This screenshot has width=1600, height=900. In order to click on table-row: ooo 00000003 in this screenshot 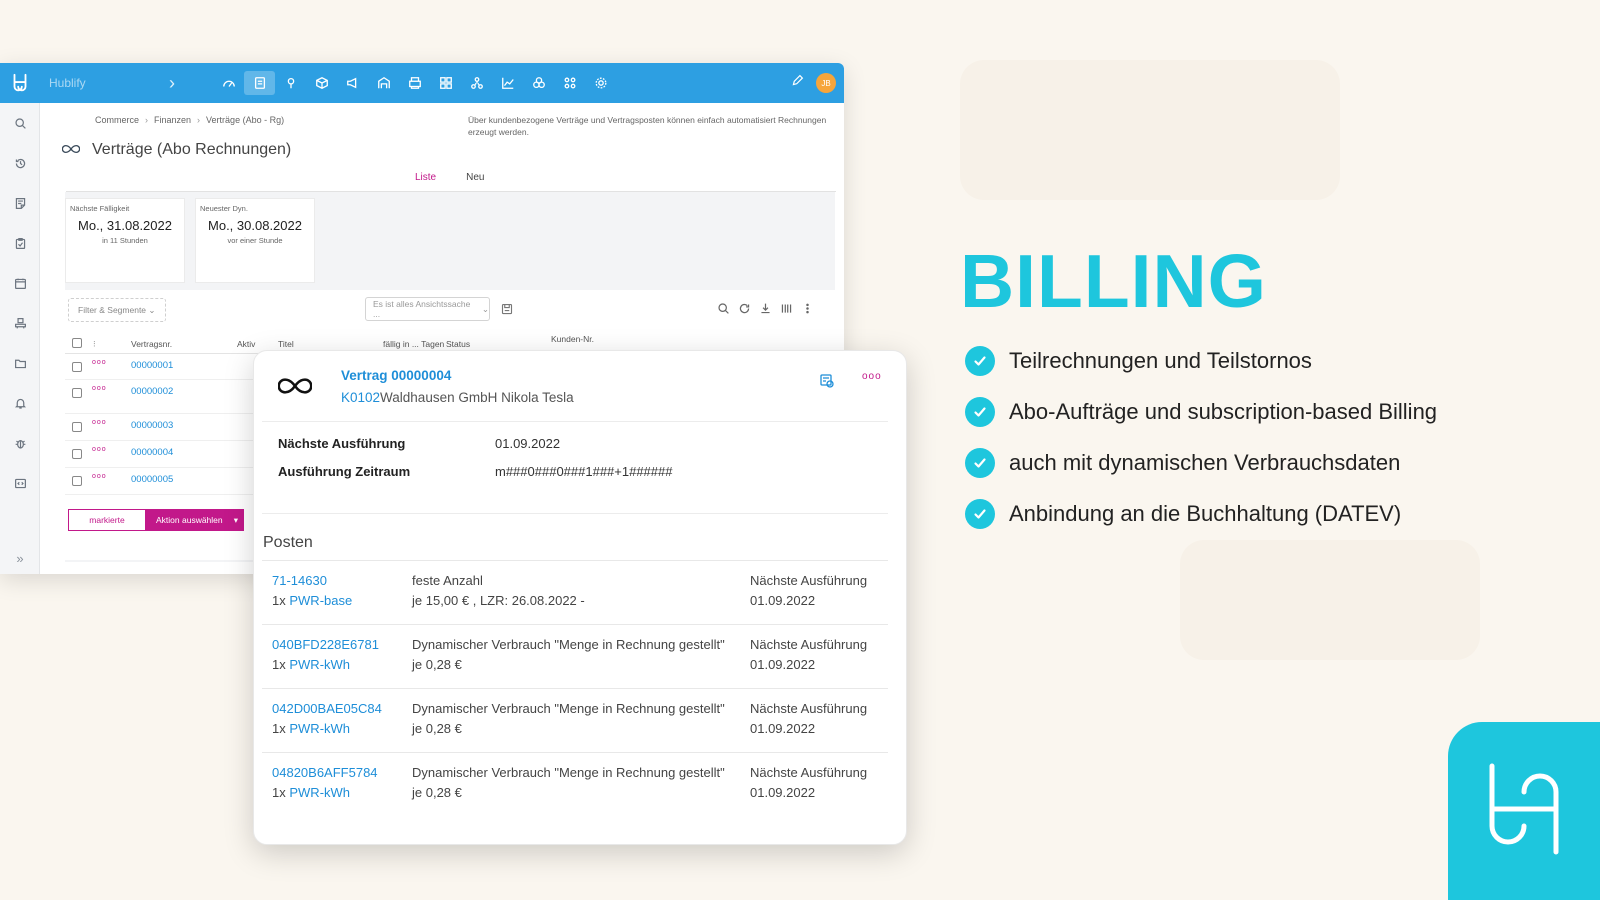, I will do `click(175, 427)`.